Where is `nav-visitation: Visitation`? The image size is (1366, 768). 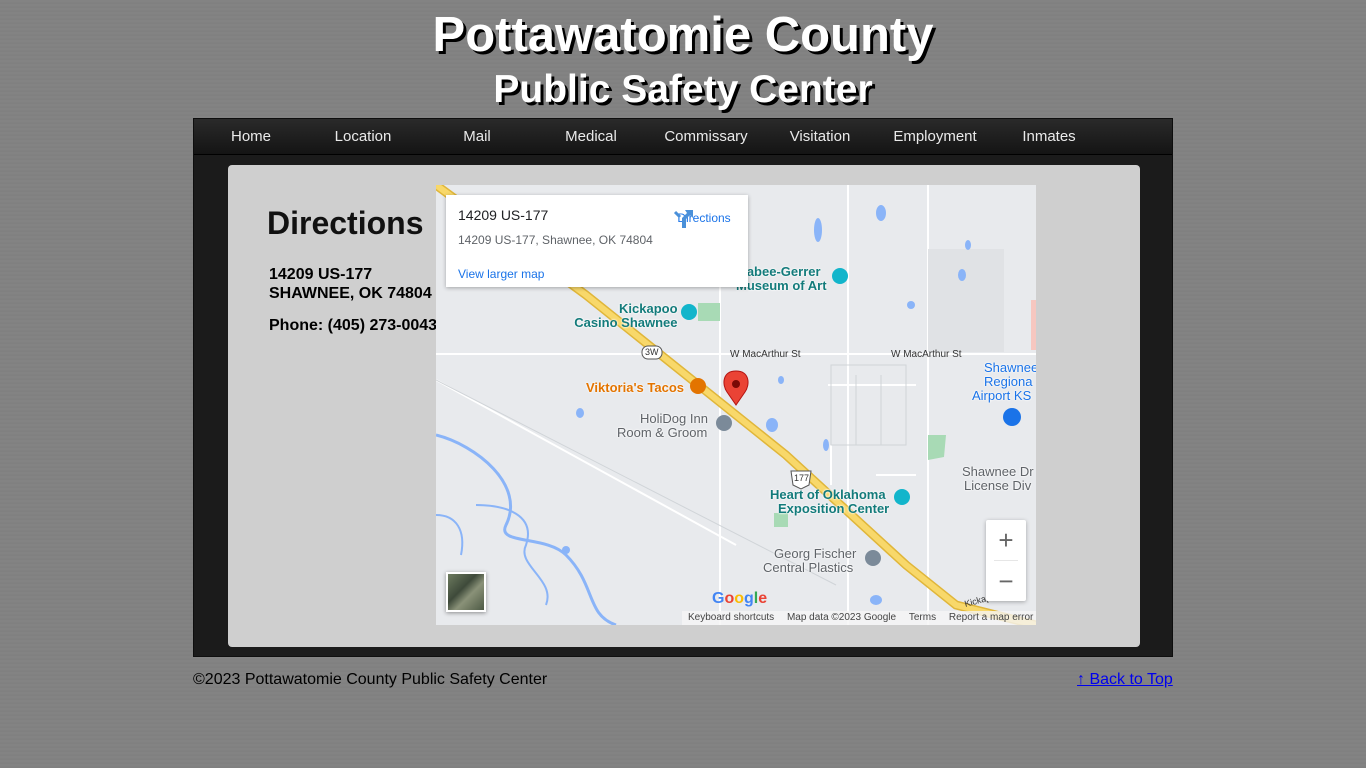
nav-visitation: Visitation is located at coordinates (820, 136).